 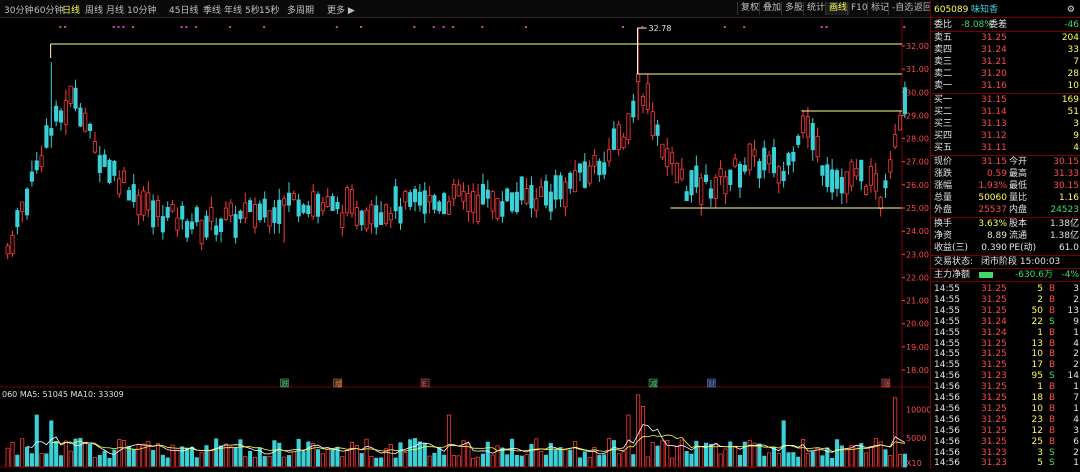 I want to click on period-11: 多周期, so click(x=300, y=9).